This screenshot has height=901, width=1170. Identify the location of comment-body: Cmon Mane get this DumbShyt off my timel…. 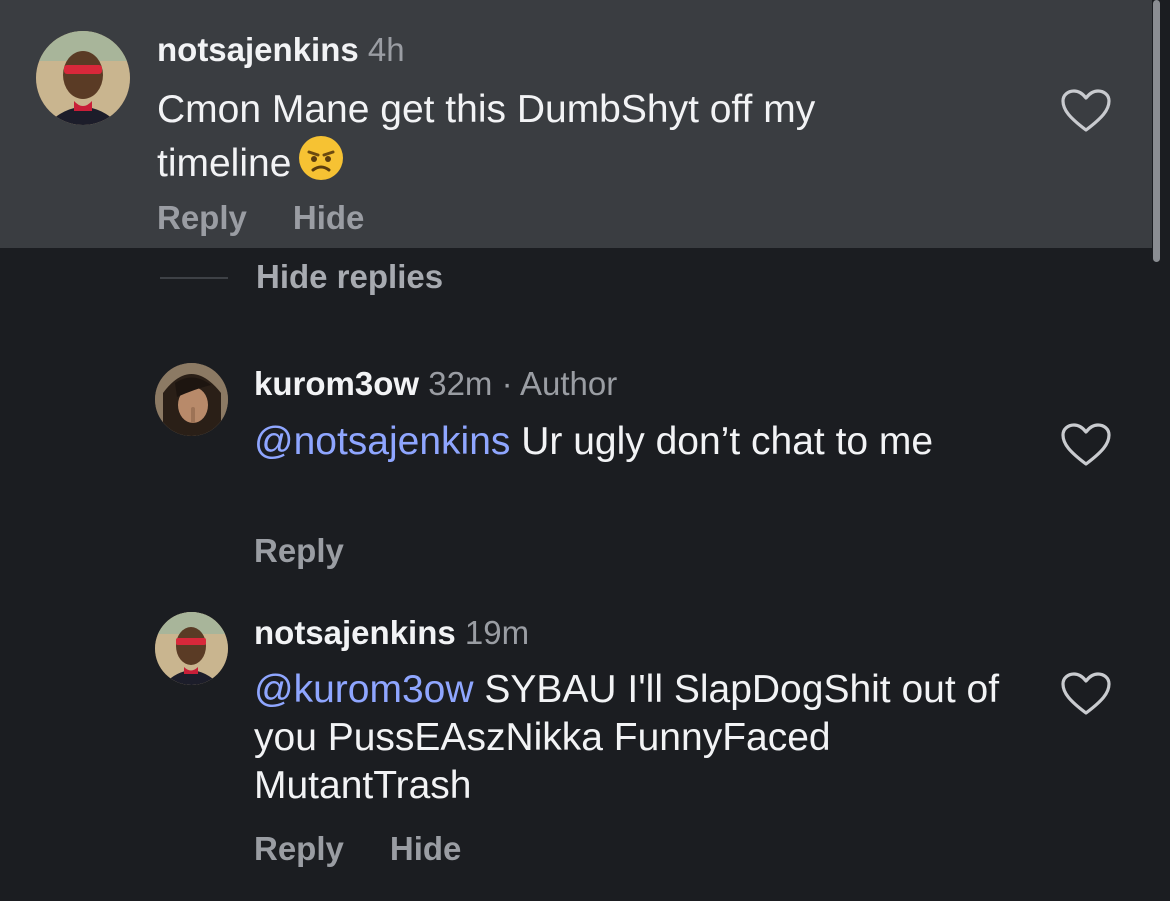
(486, 136).